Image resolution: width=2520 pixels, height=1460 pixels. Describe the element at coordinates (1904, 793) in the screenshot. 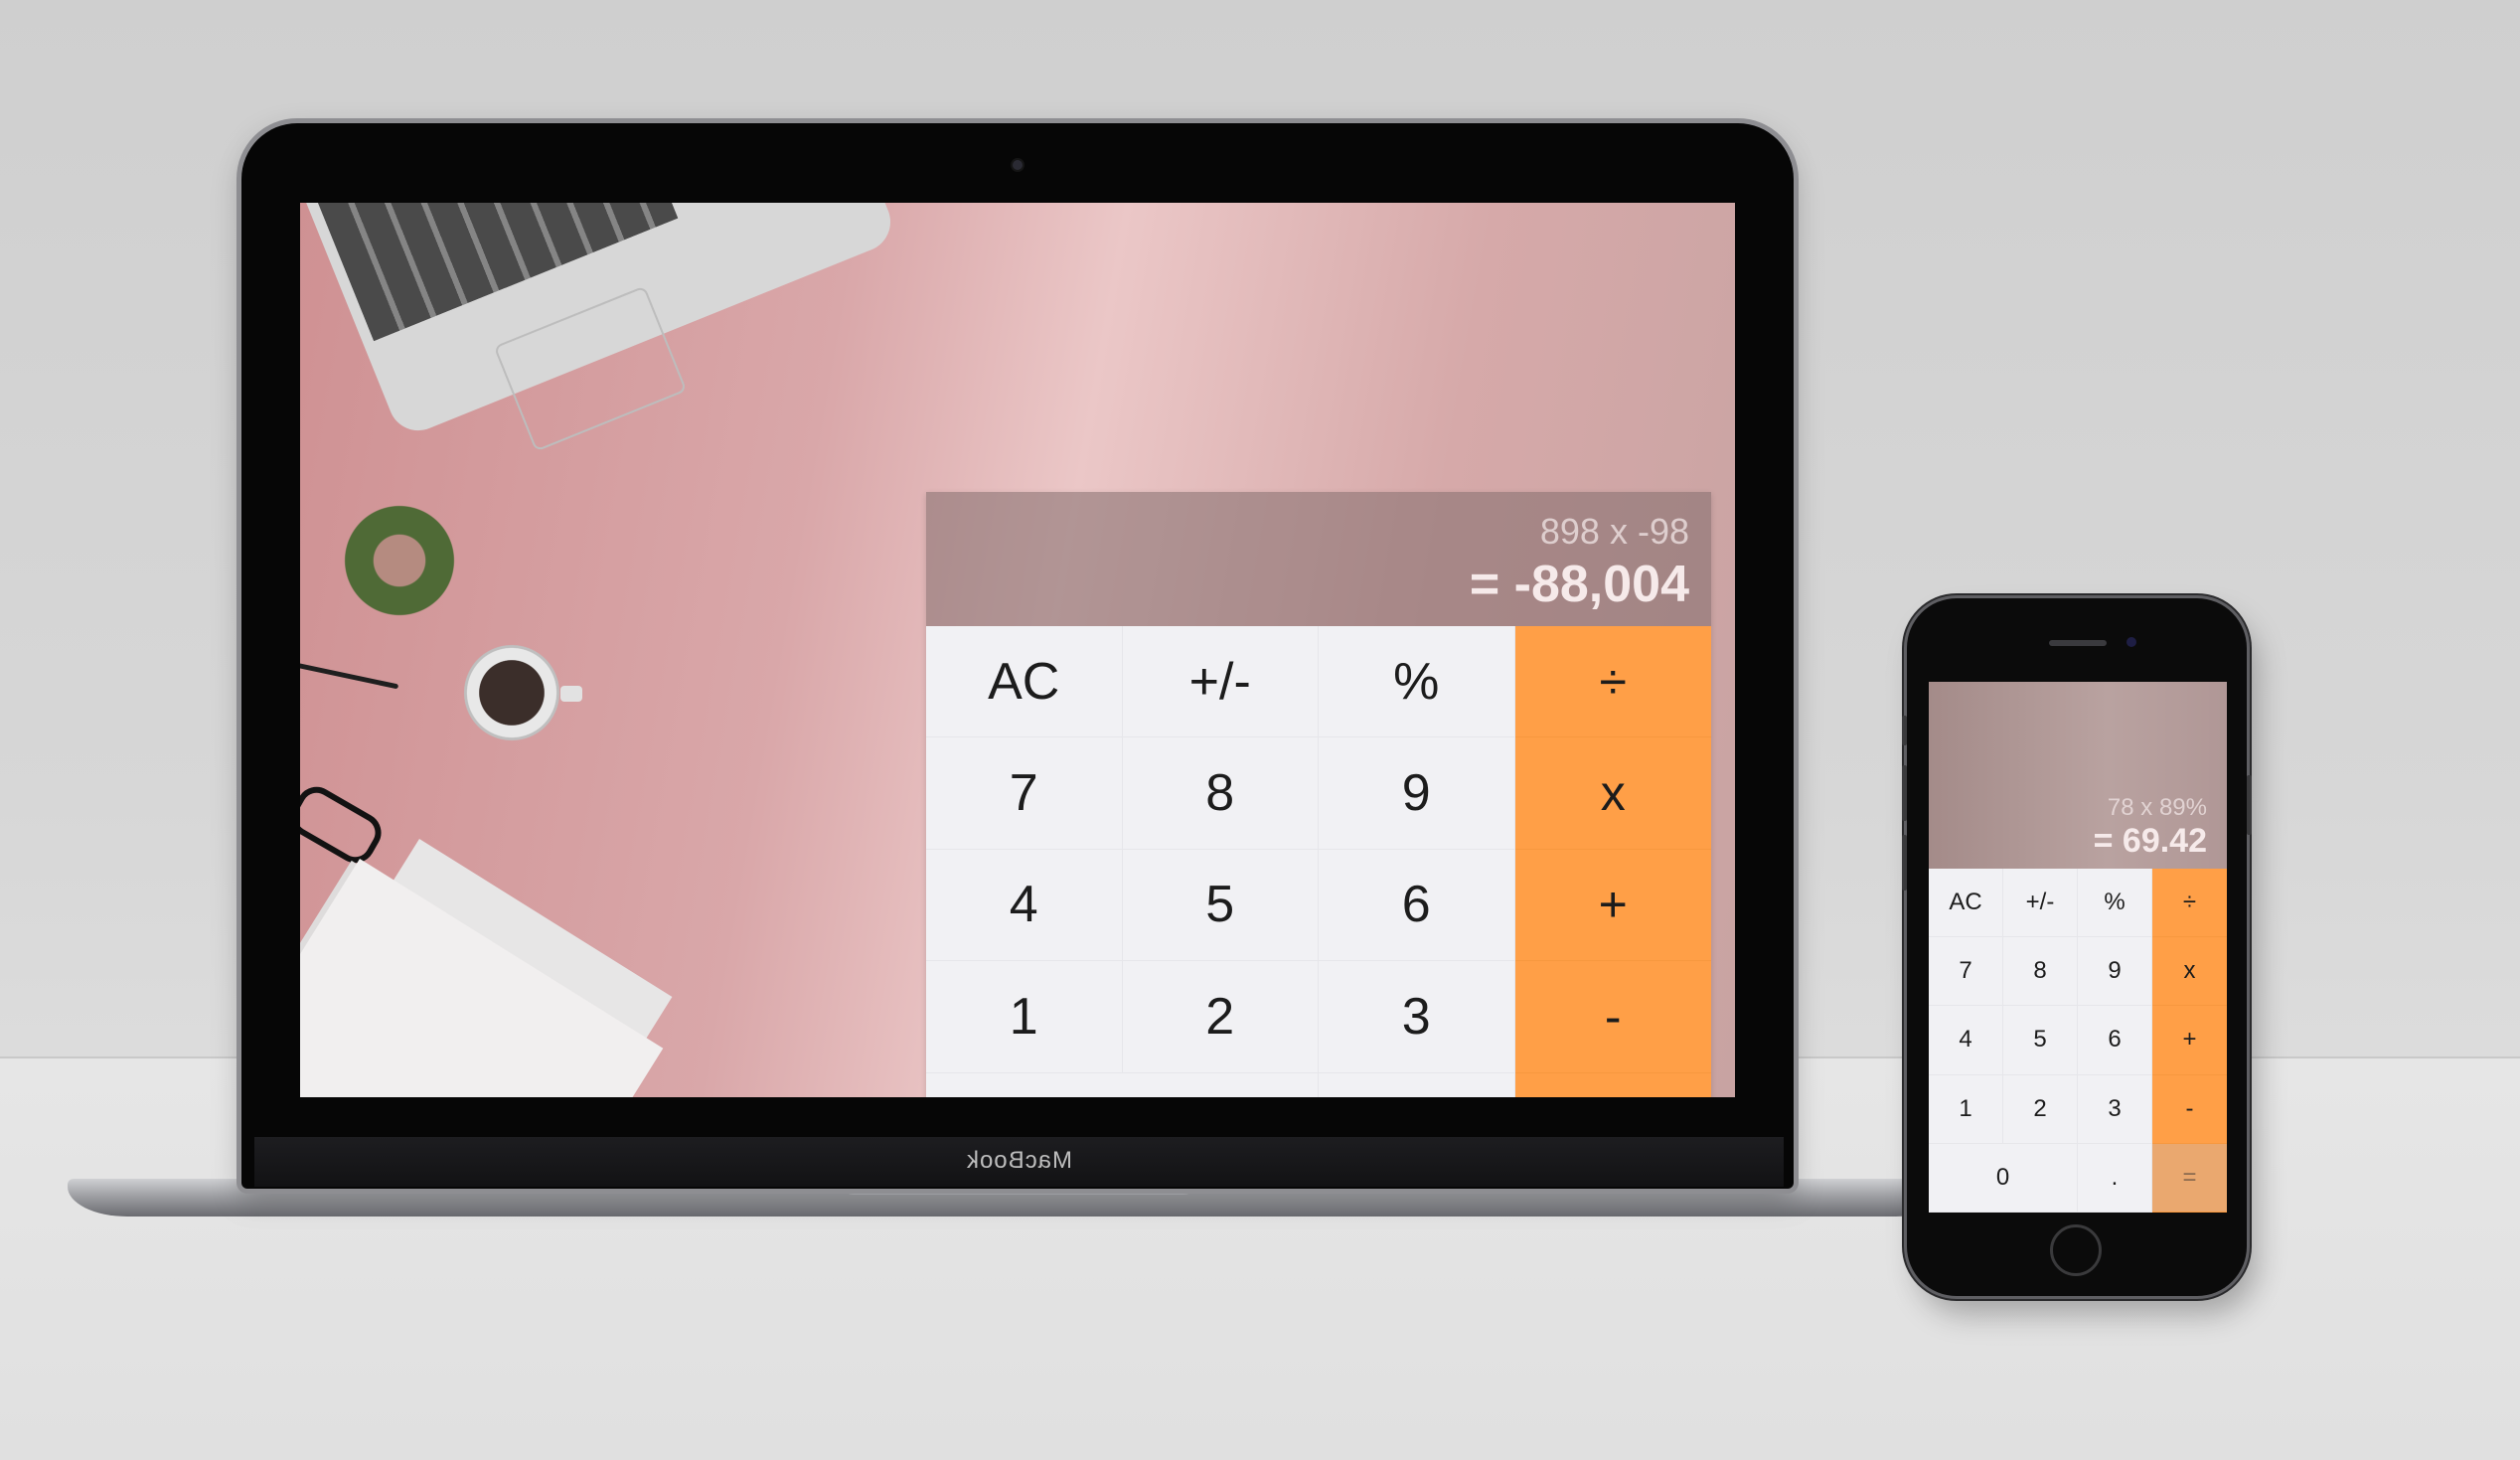

I see `phone-volume-up-button` at that location.